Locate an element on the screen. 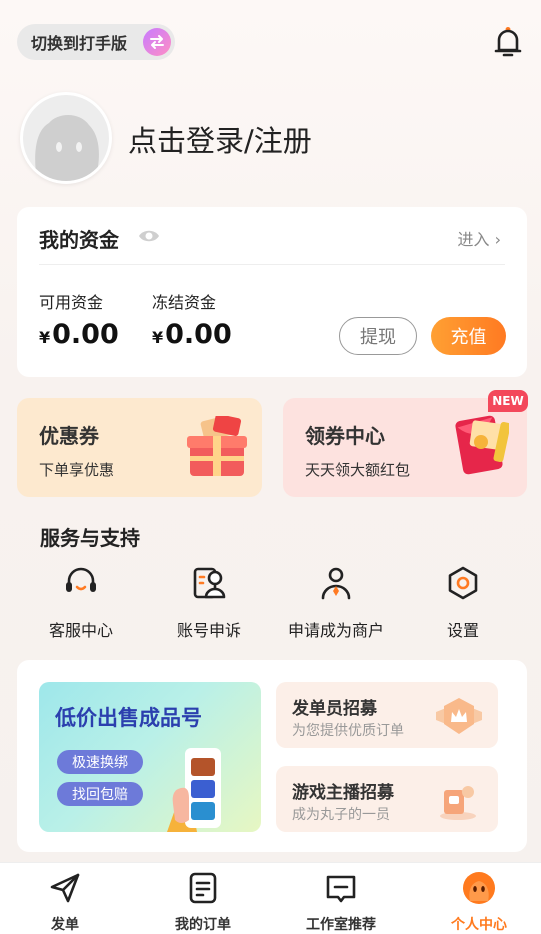 The height and width of the screenshot is (934, 541). streamer-recruit-banner: 游戏主播招募 成为丸子的一员 is located at coordinates (387, 799).